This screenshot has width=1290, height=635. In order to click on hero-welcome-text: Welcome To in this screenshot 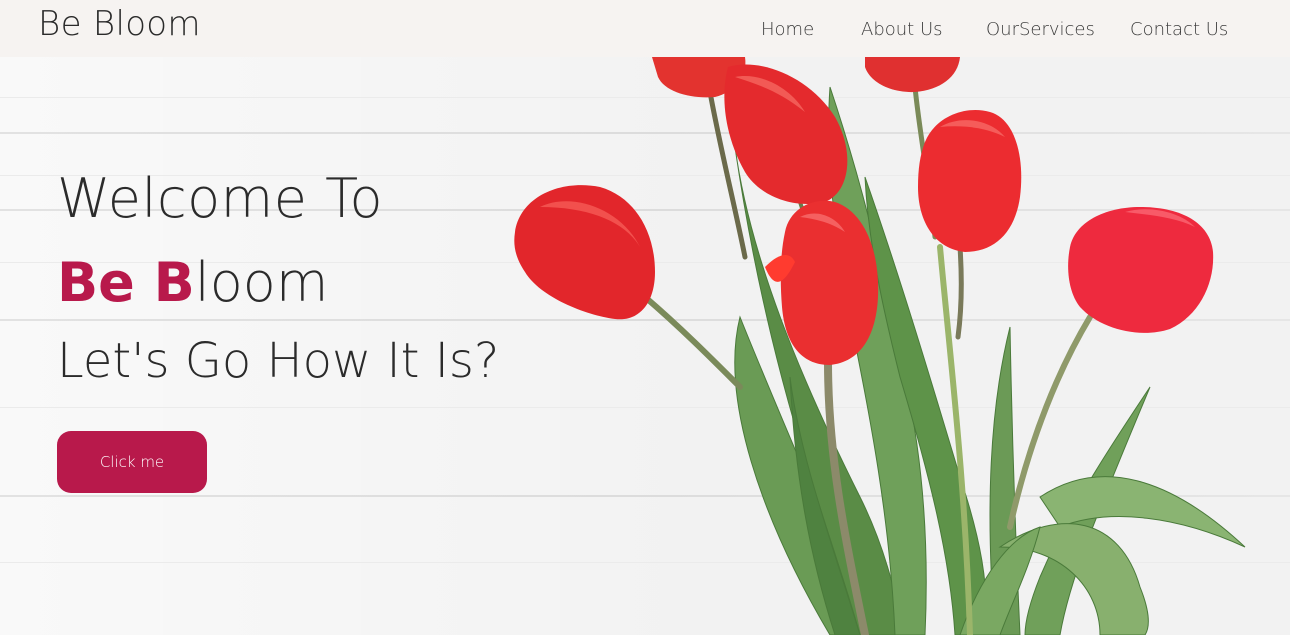, I will do `click(220, 198)`.